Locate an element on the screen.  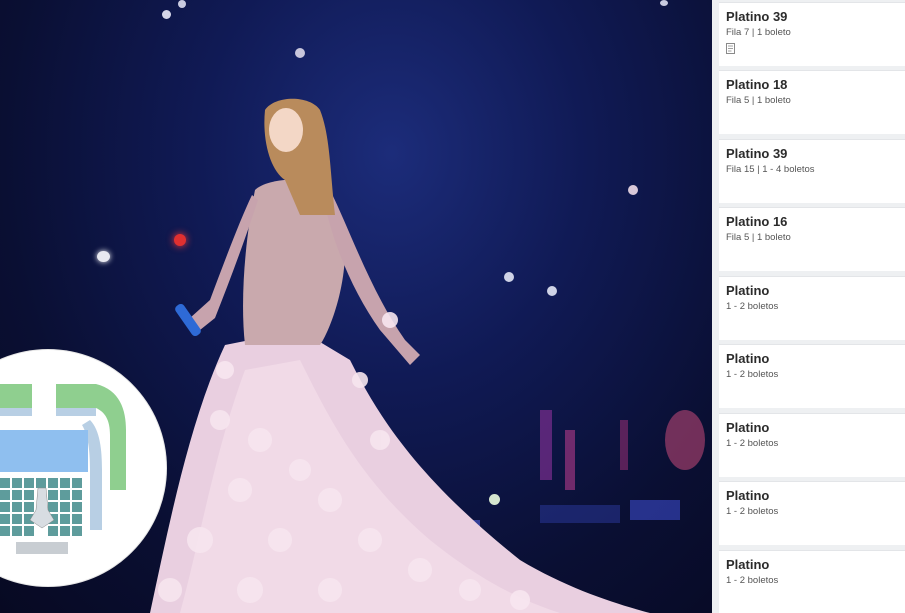
listing-detail: Fila 15 | 1 - 4 boletos is located at coordinates (770, 169).